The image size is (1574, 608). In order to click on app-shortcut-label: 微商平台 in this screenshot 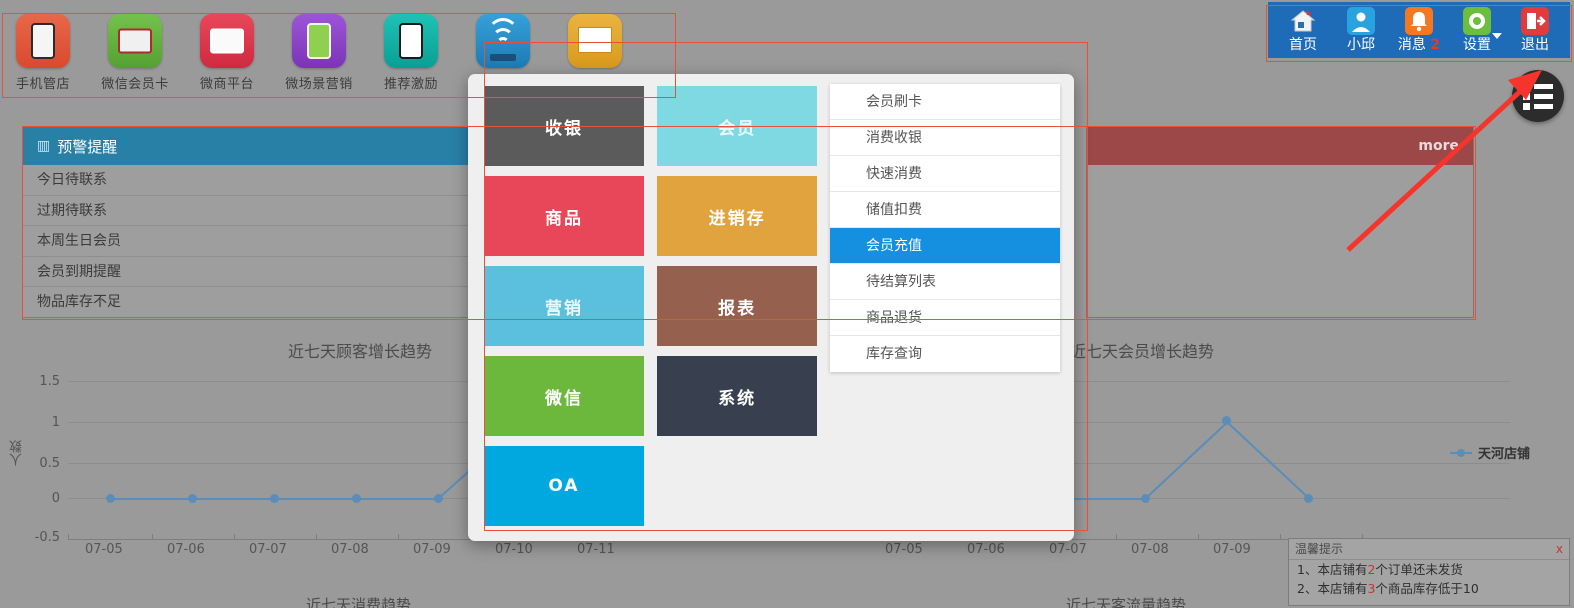, I will do `click(226, 84)`.